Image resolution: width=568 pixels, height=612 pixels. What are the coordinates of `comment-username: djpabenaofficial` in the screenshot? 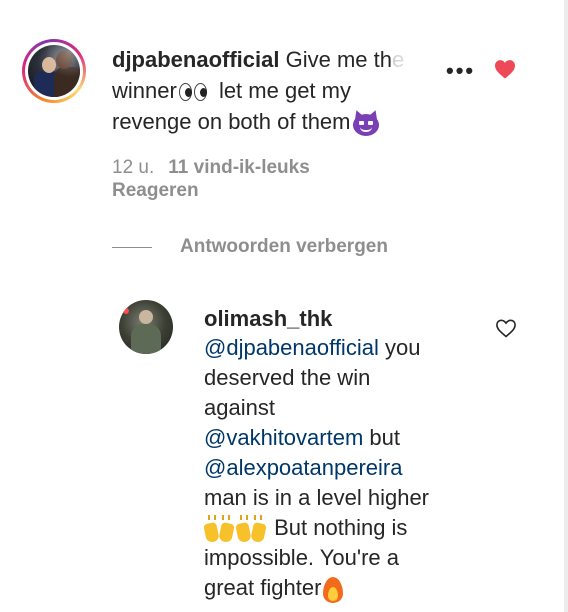 It's located at (195, 59).